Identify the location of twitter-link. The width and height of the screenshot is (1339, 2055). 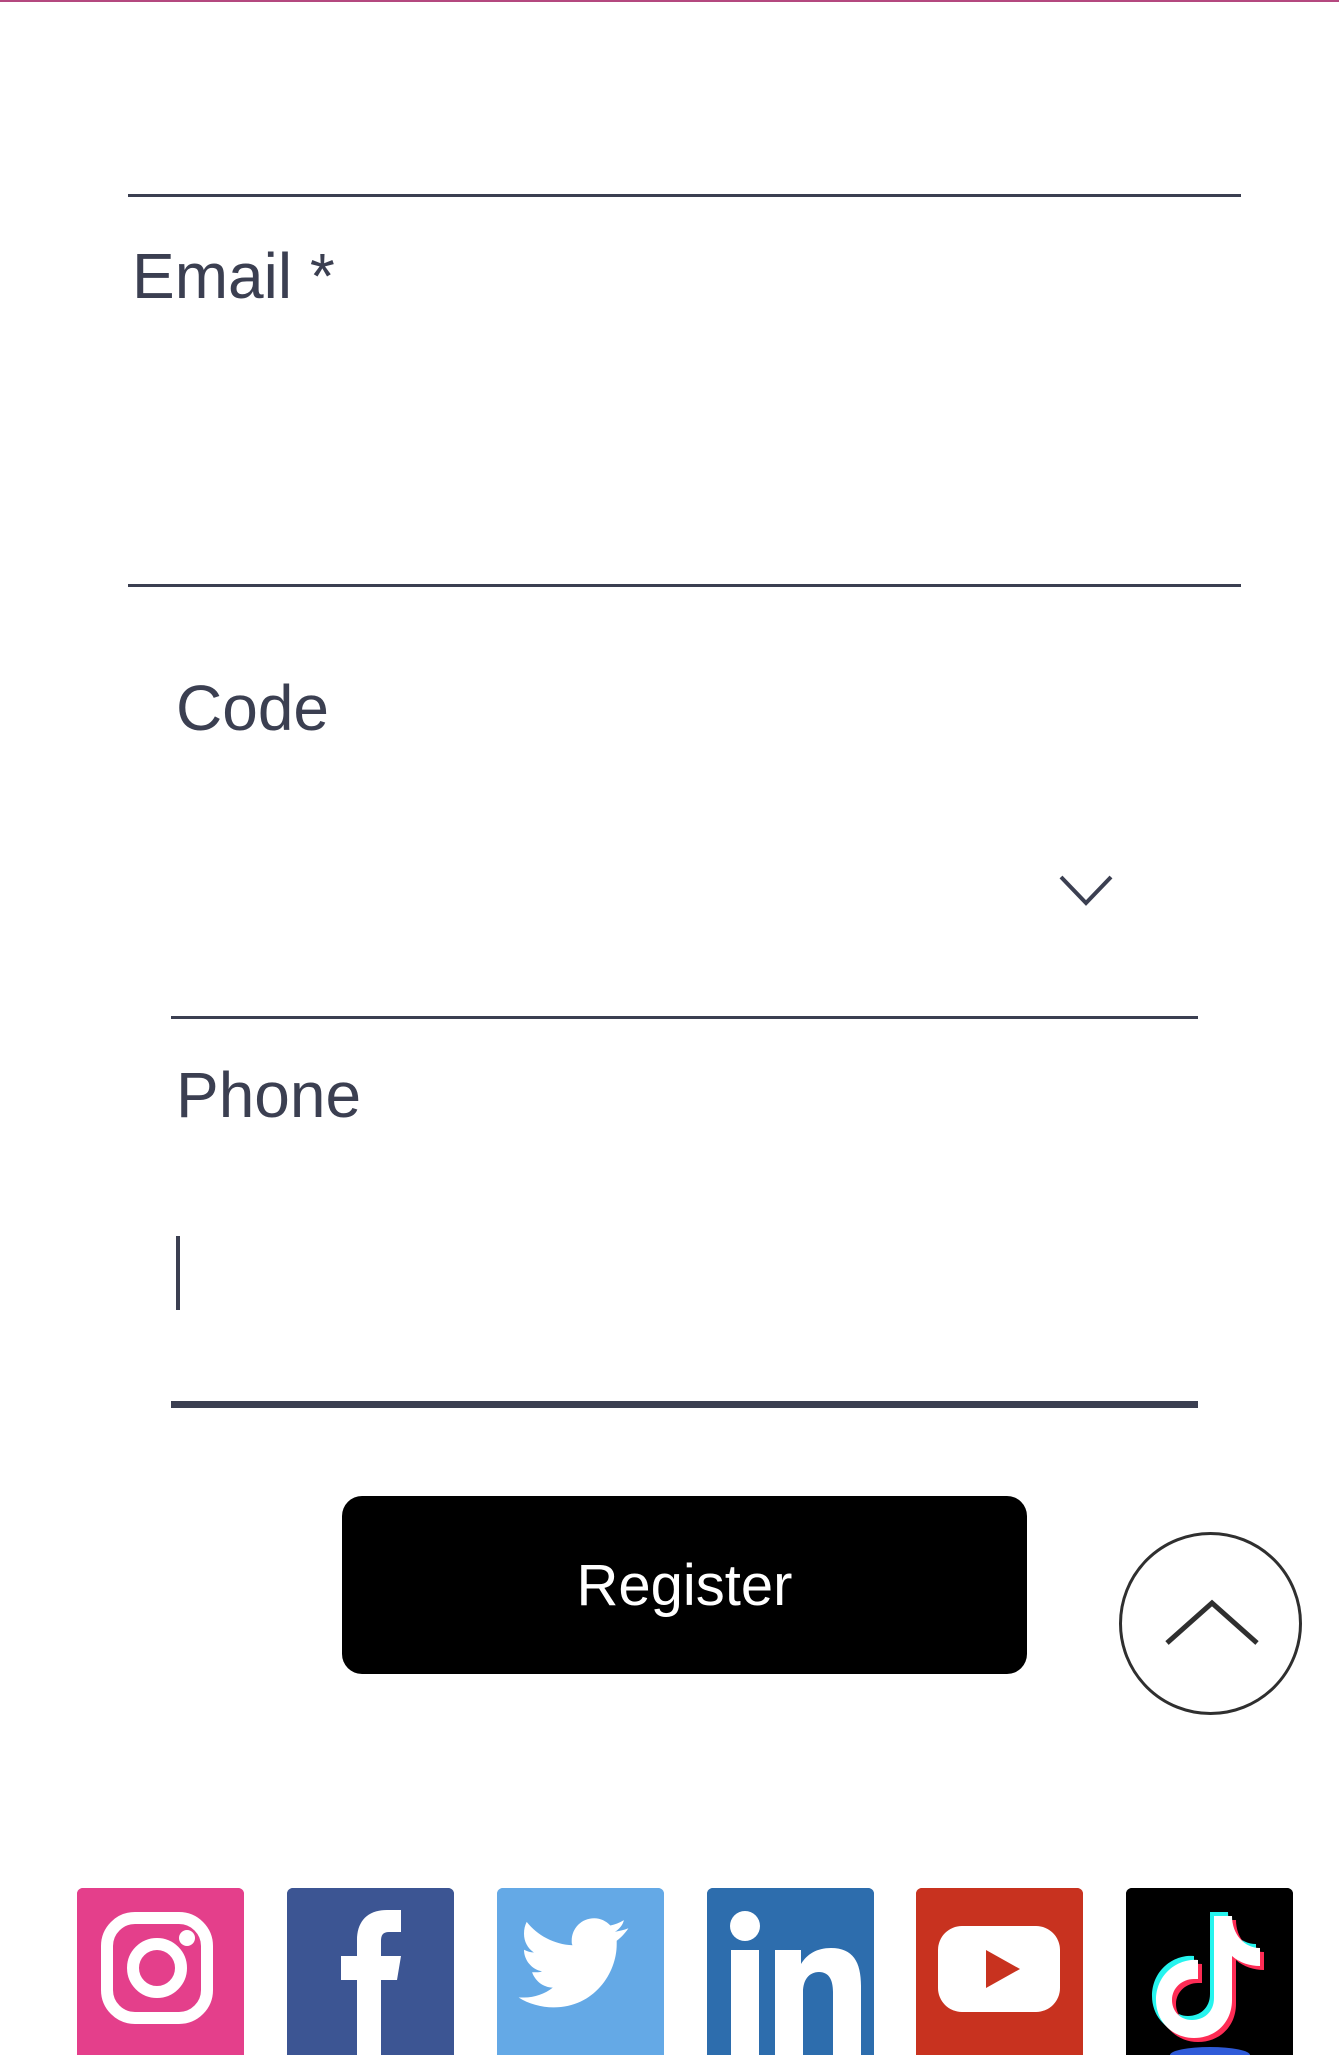
(580, 1971).